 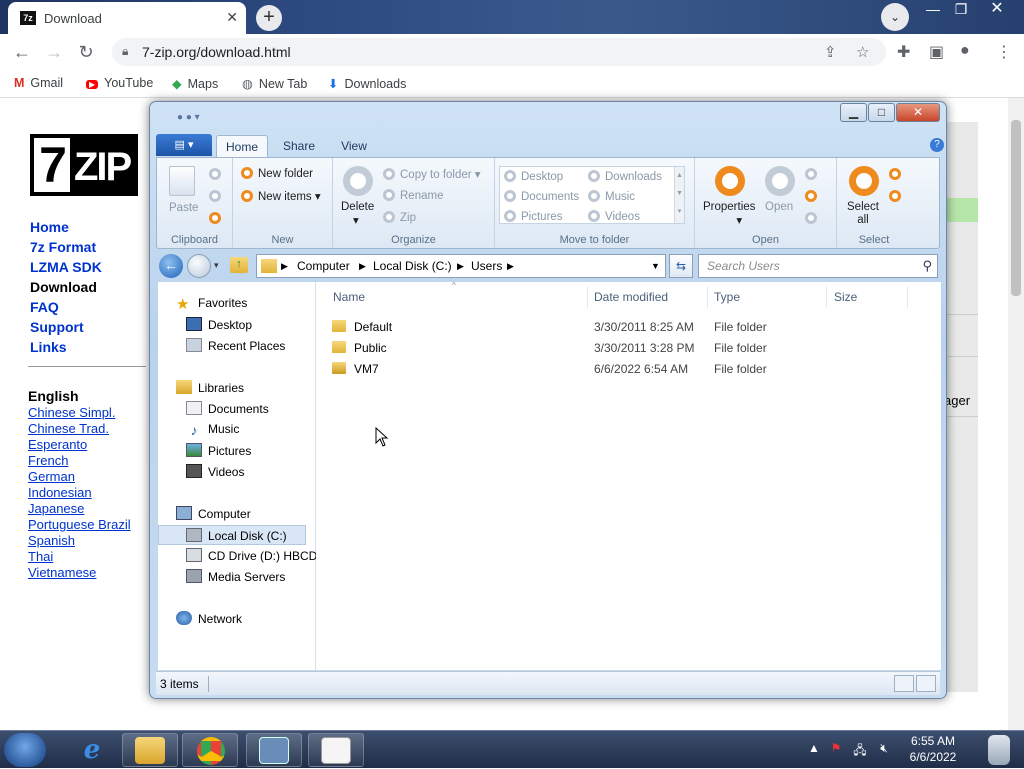 I want to click on bookmark-newtab: ◍ New Tab, so click(x=274, y=83).